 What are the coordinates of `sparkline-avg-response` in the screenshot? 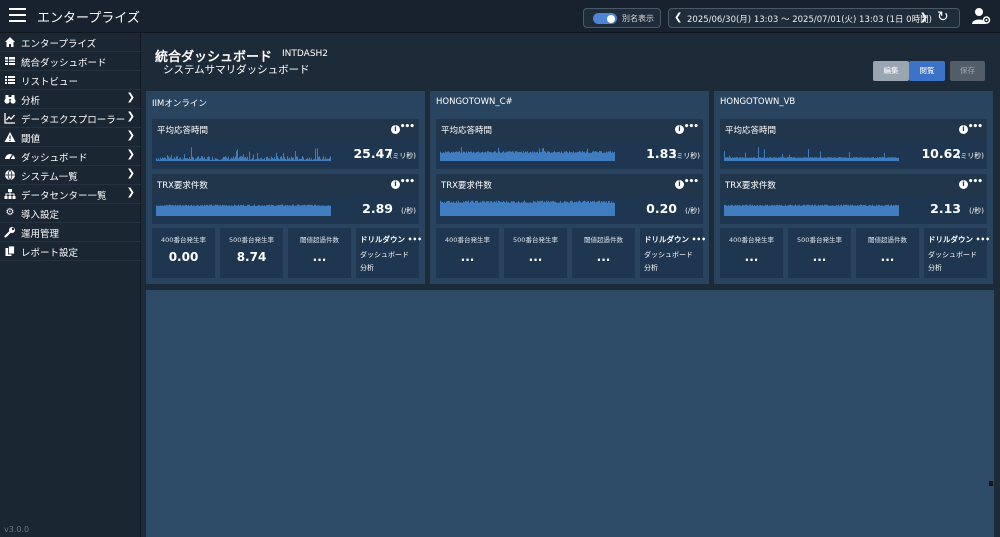 It's located at (527, 154).